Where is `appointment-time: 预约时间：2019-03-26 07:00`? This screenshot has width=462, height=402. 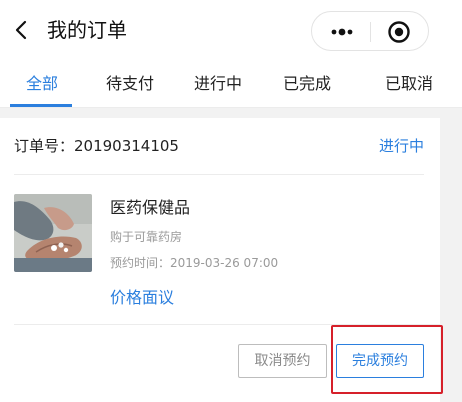 appointment-time: 预约时间：2019-03-26 07:00 is located at coordinates (194, 263).